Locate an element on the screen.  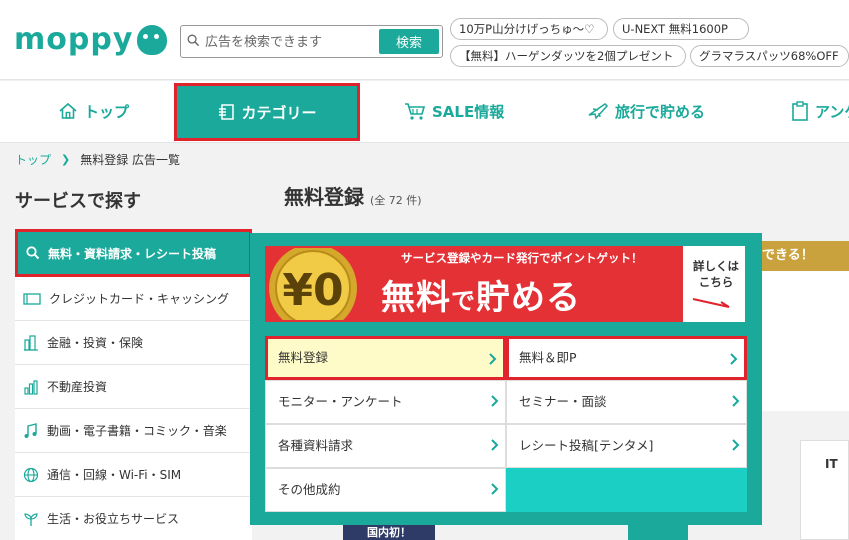
building-icon is located at coordinates (31, 342).